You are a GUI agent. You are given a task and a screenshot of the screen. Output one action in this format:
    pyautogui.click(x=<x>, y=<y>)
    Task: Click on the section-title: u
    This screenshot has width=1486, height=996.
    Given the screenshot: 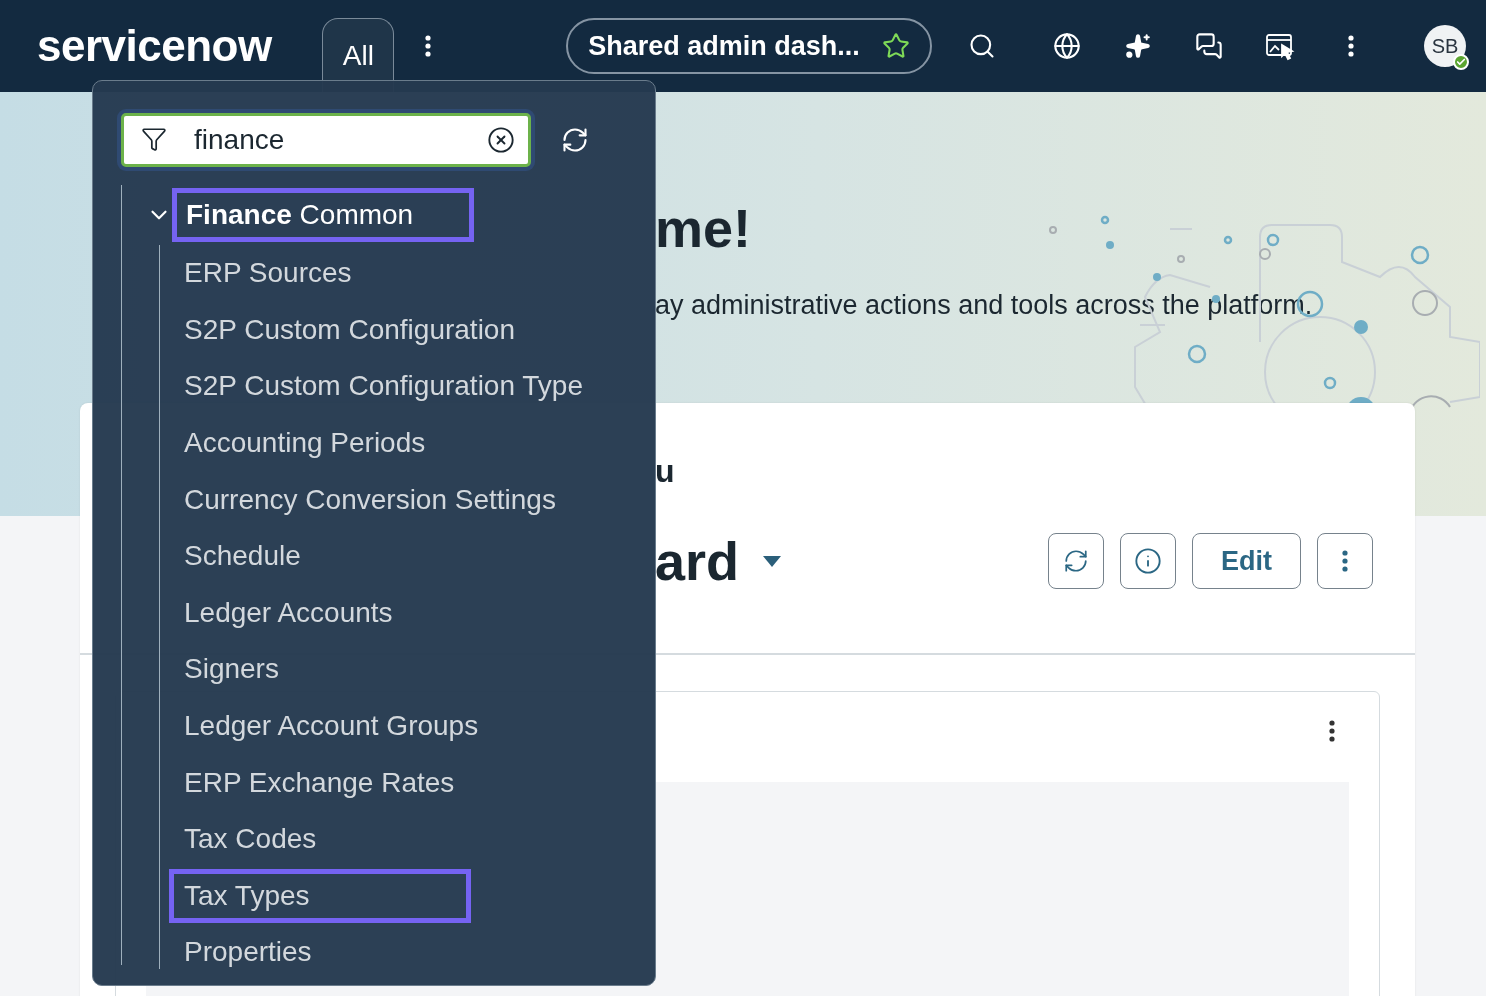 What is the action you would take?
    pyautogui.click(x=665, y=471)
    